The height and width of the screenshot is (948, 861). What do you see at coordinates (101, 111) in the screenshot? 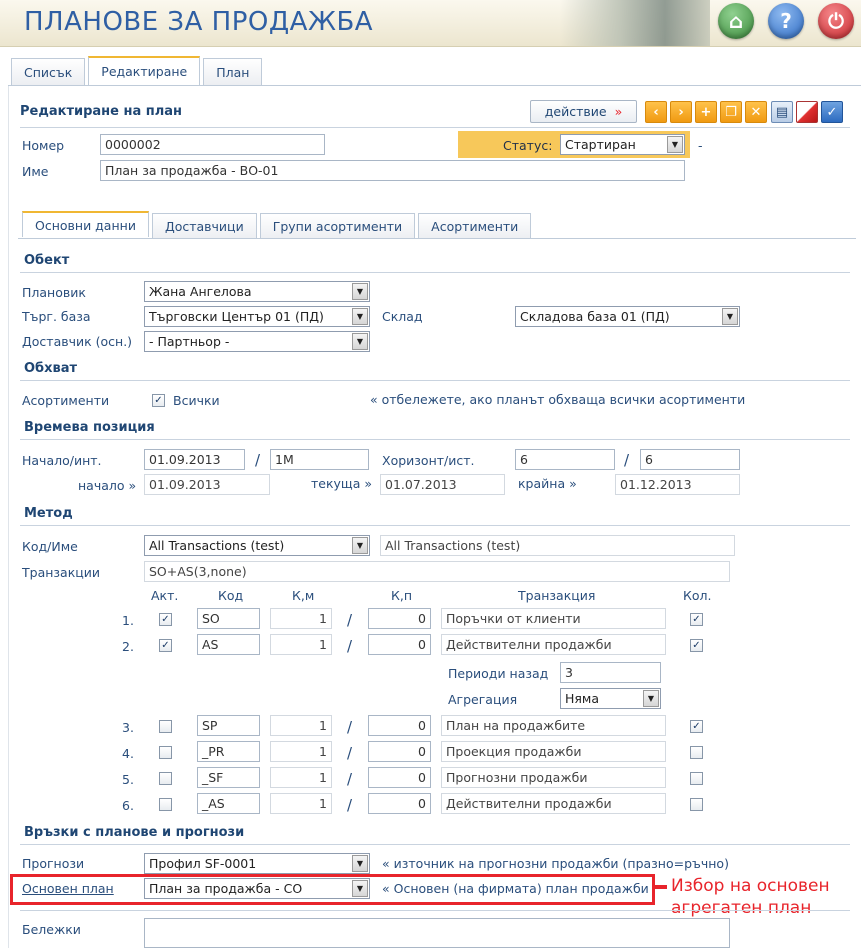
I see `panel-title: Редактиране на план` at bounding box center [101, 111].